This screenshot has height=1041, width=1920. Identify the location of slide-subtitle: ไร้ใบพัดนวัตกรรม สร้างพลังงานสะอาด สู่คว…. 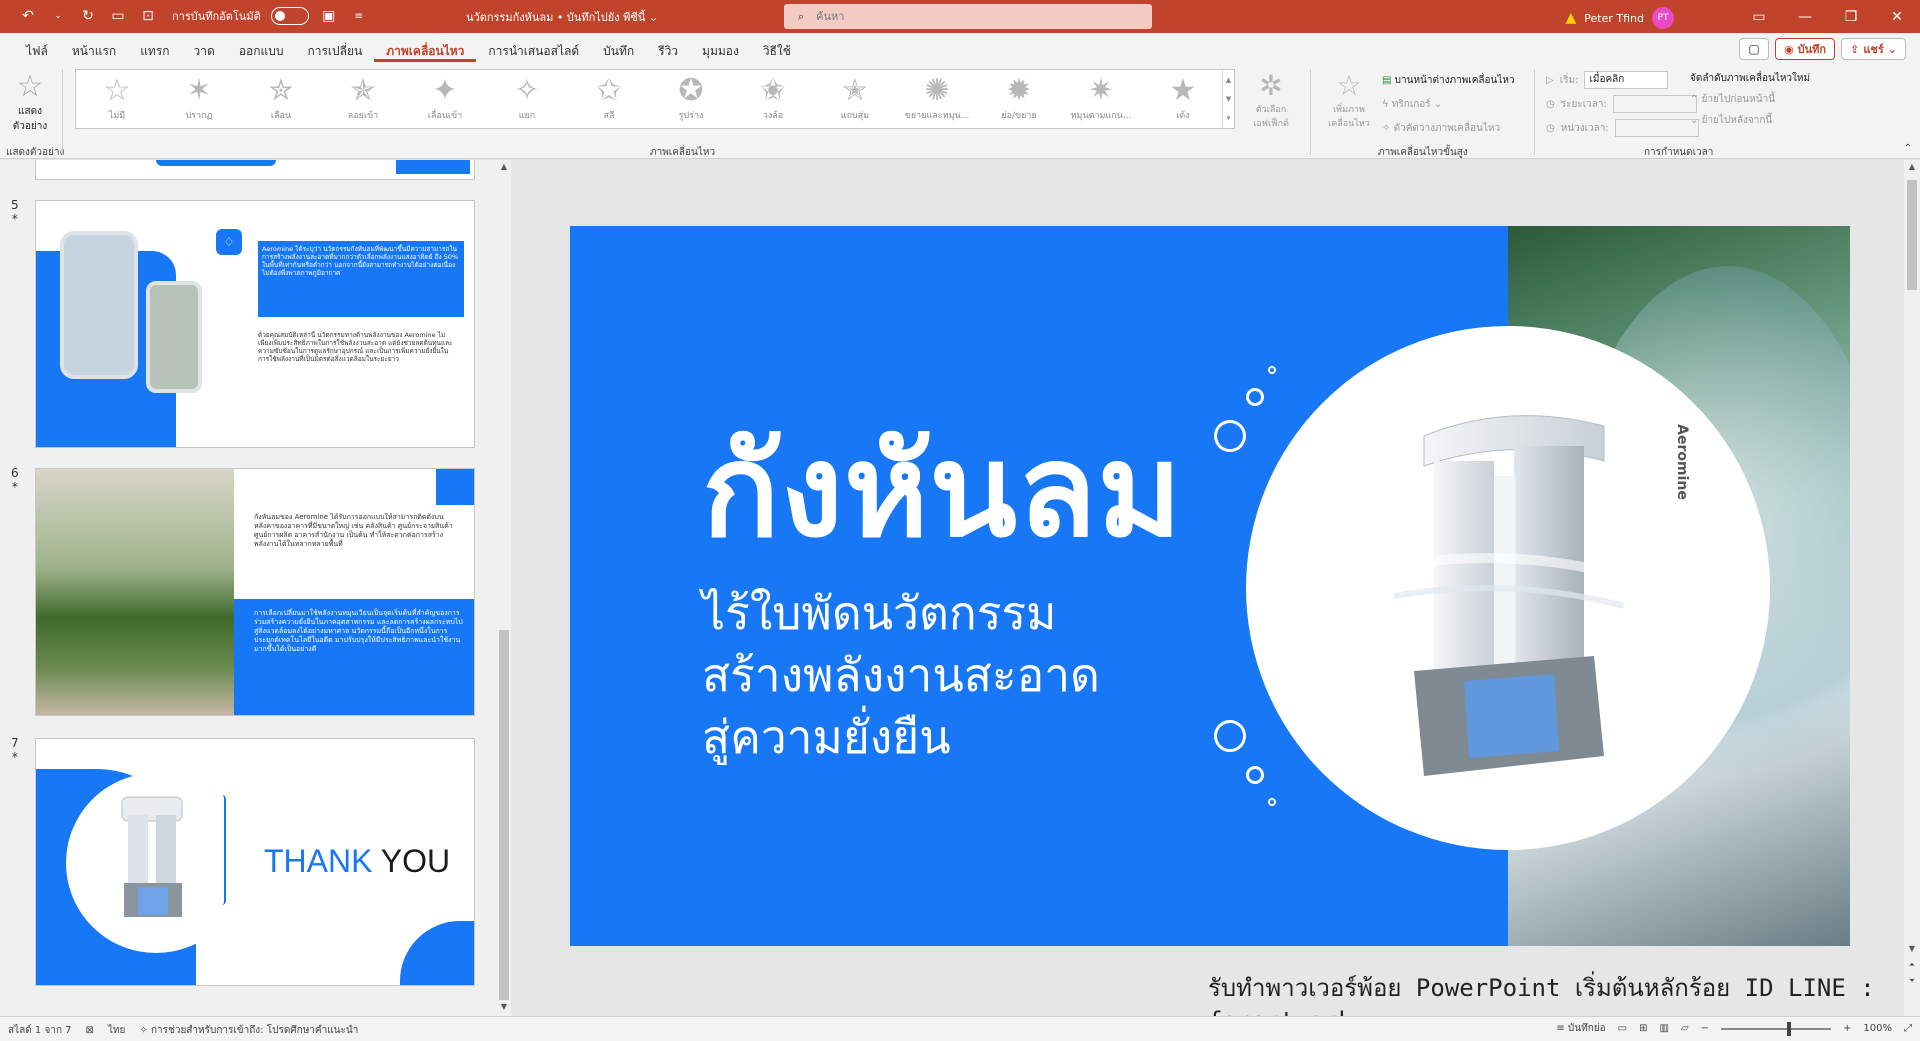
(962, 675).